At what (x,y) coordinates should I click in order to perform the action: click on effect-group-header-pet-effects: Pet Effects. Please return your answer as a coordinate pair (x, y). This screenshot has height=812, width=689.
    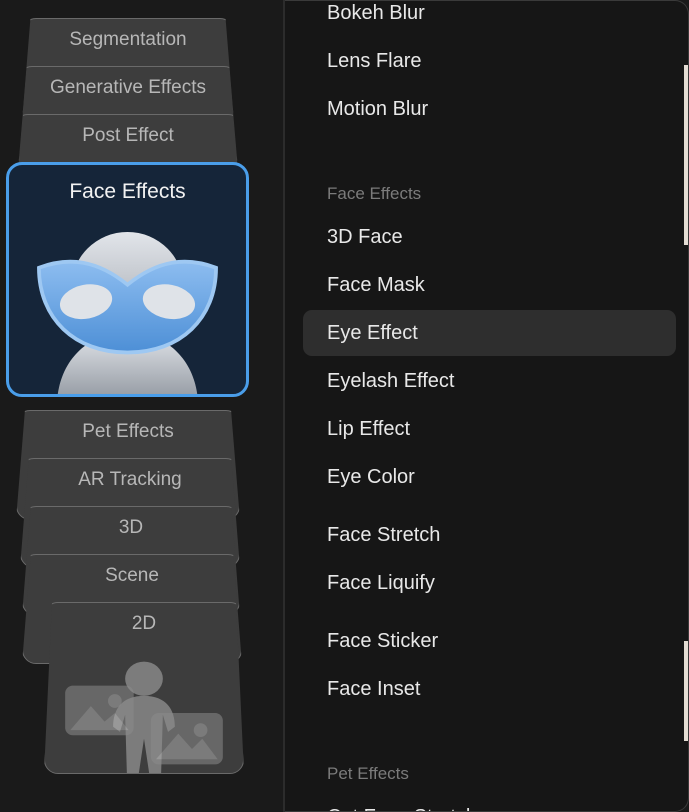
    Looking at the image, I should click on (486, 753).